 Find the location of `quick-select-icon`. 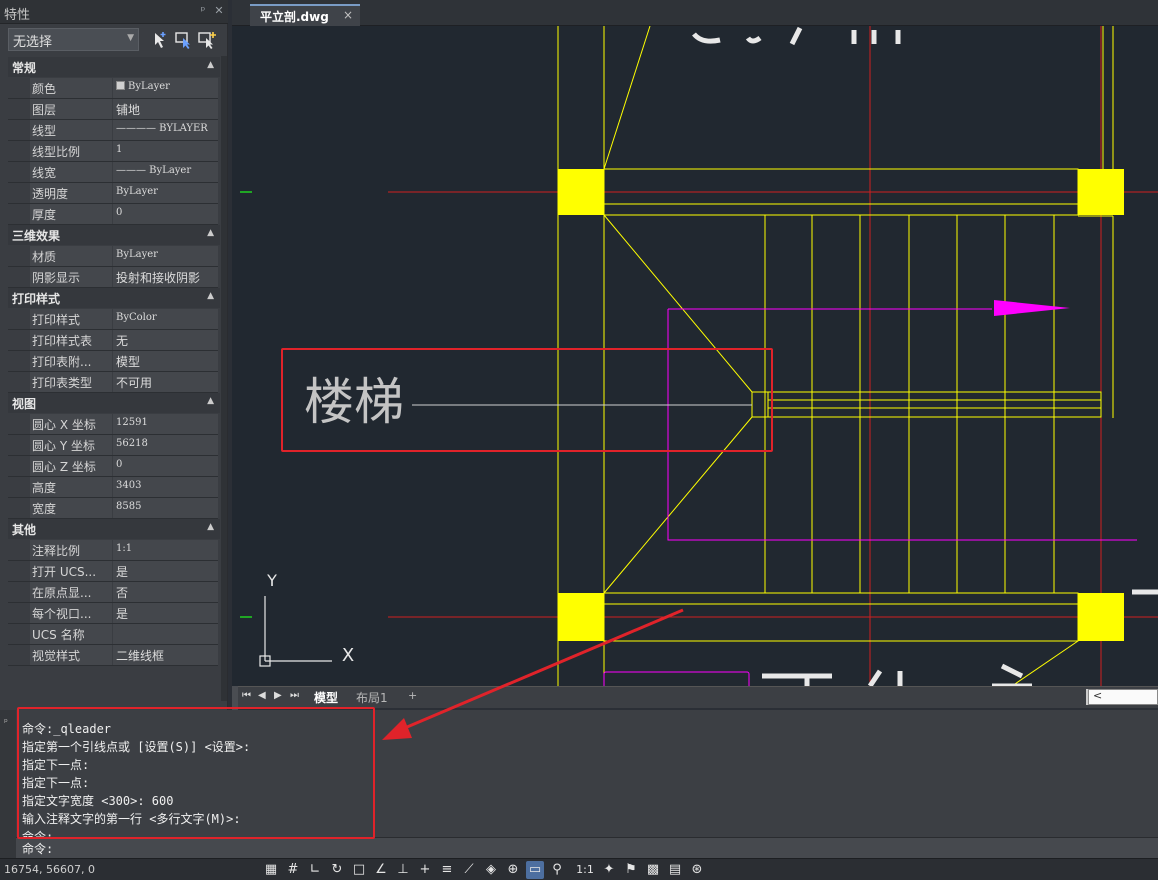

quick-select-icon is located at coordinates (161, 40).